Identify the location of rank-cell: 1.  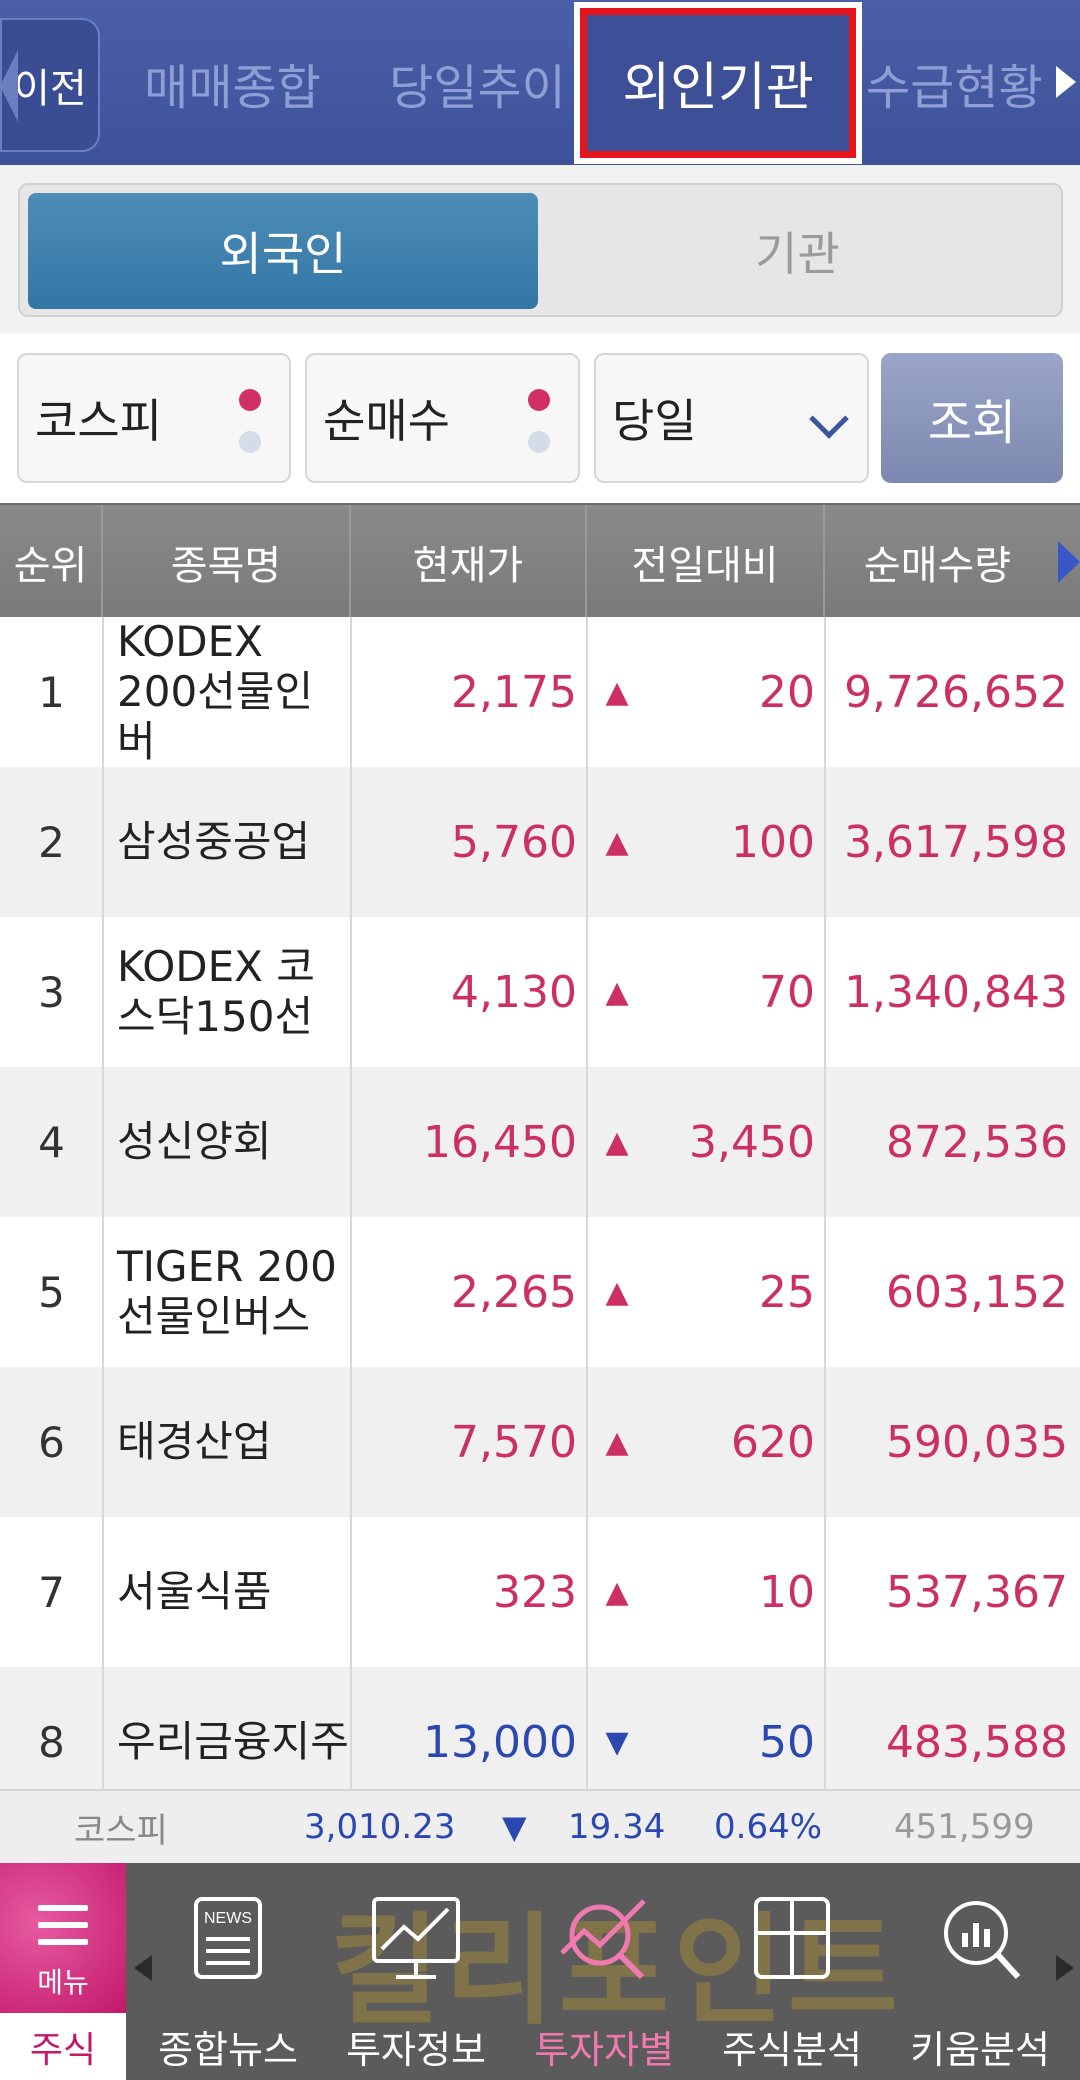
(51, 692).